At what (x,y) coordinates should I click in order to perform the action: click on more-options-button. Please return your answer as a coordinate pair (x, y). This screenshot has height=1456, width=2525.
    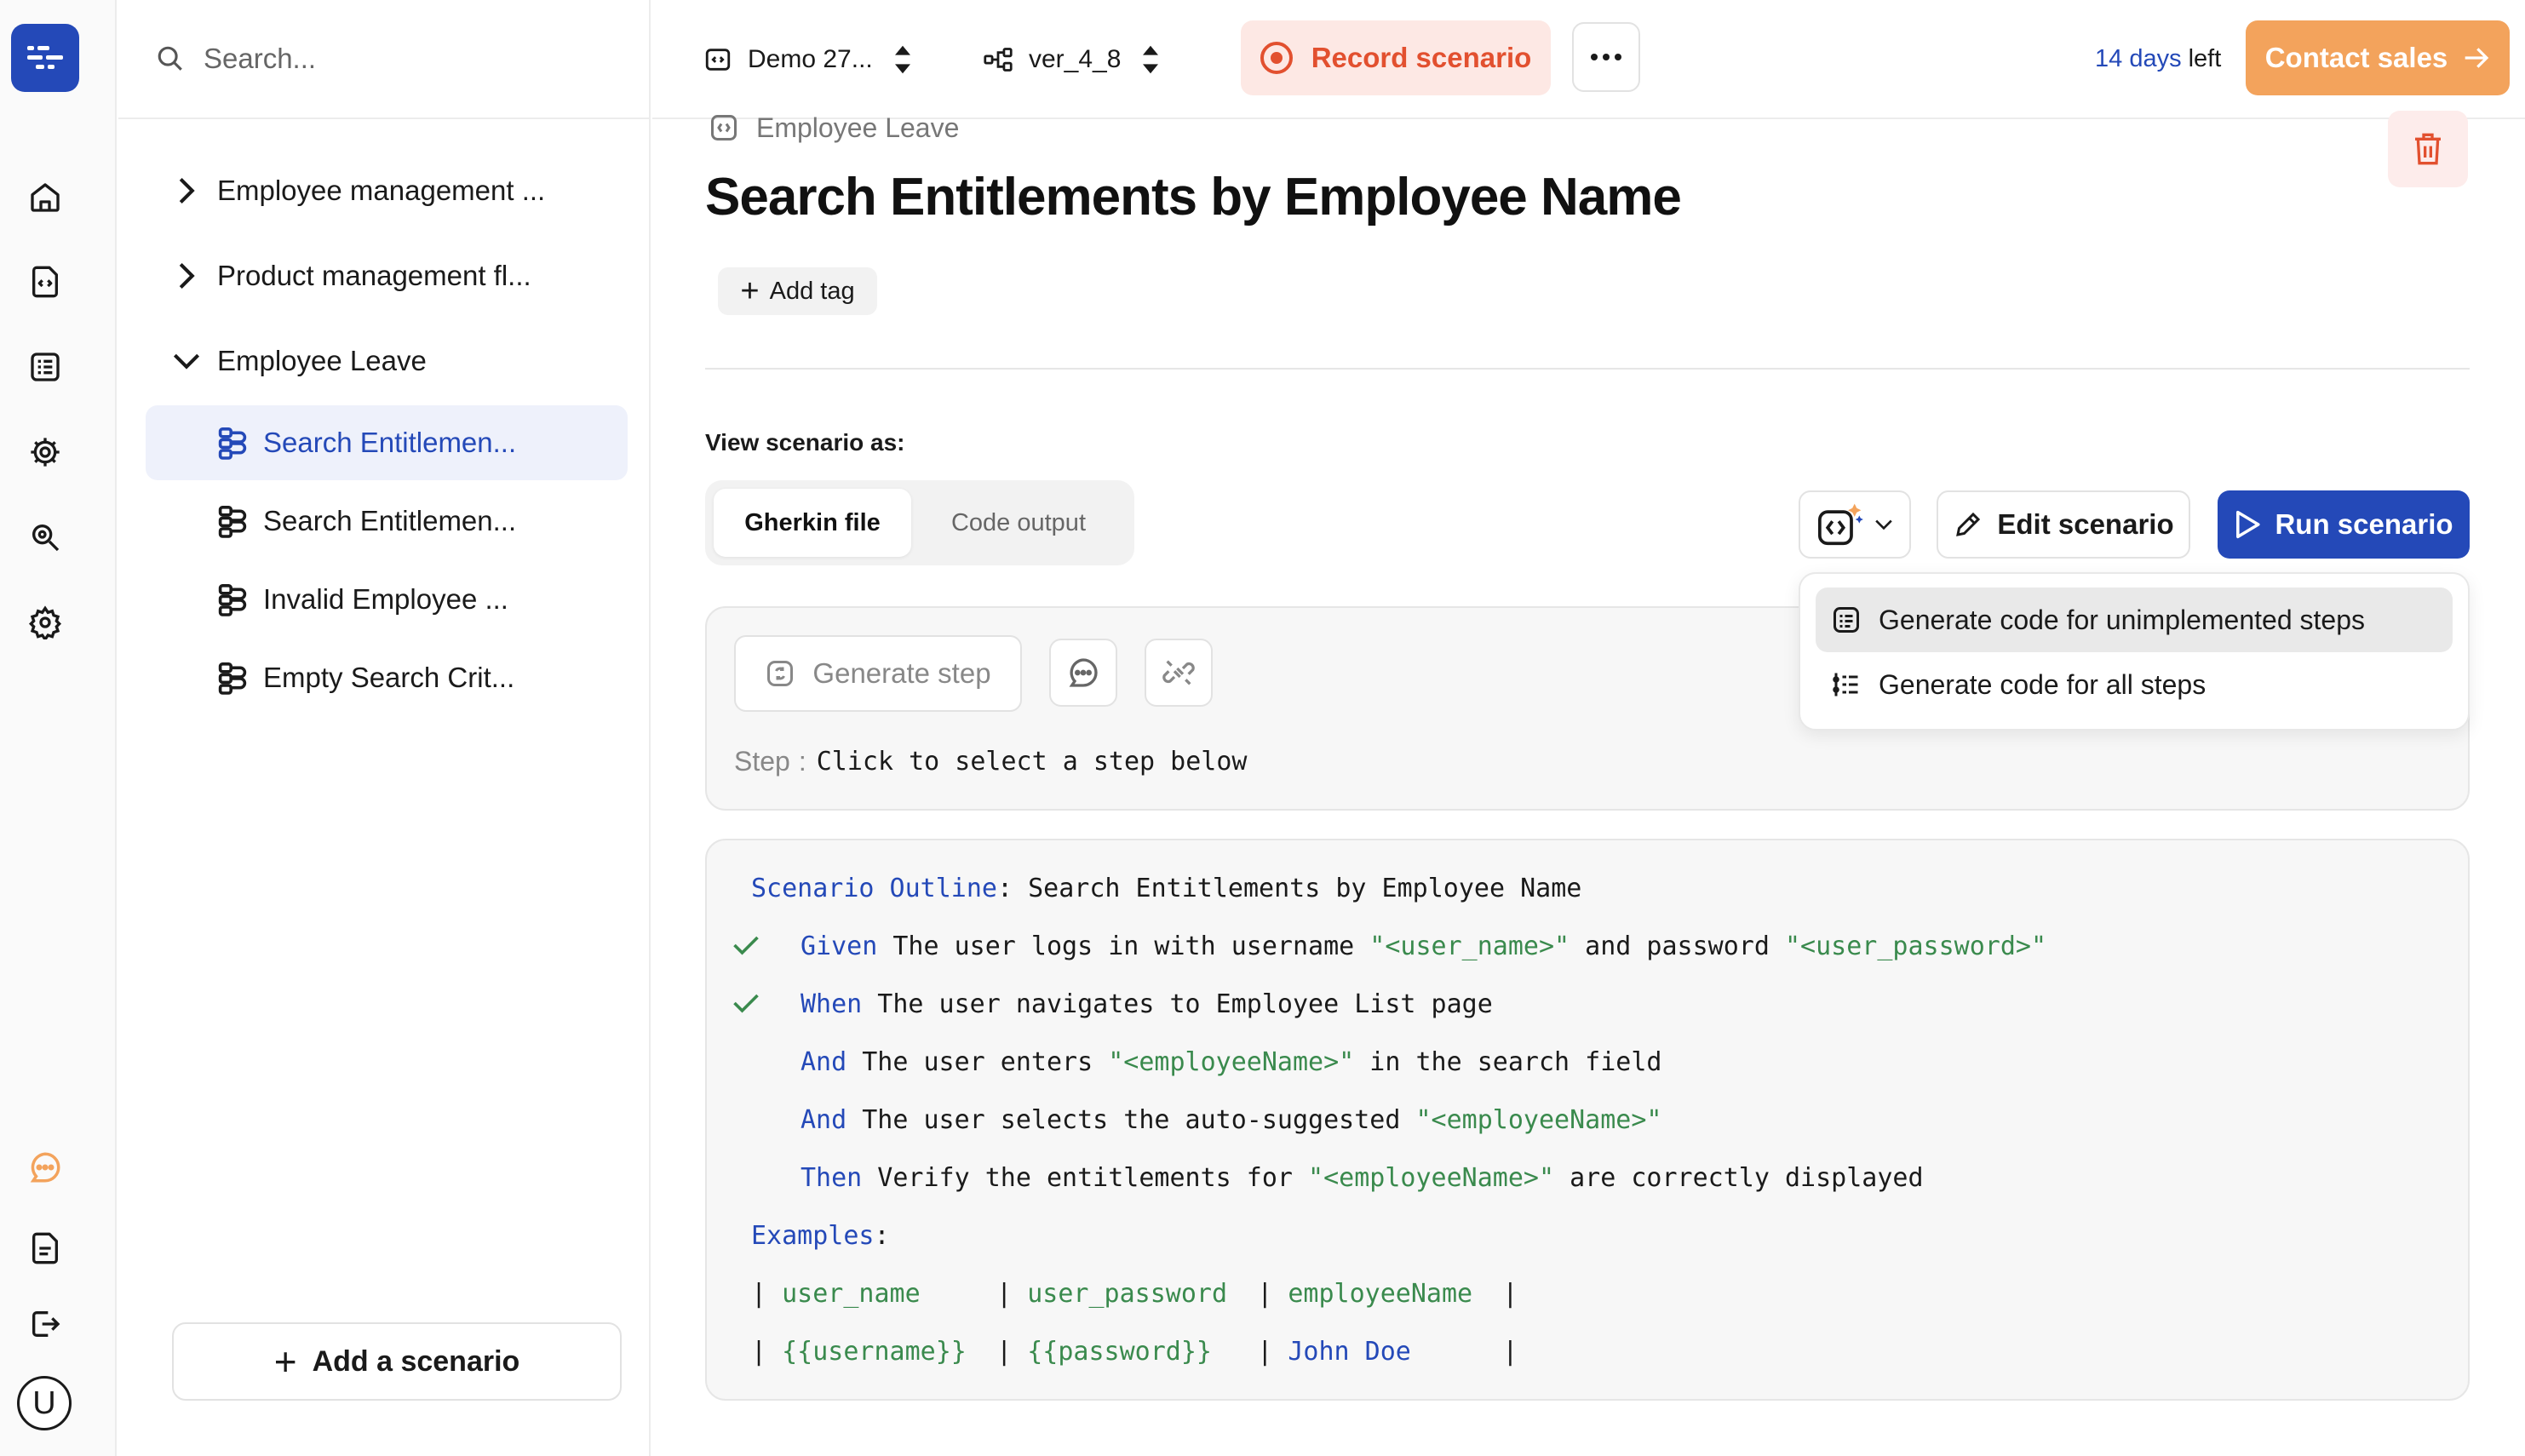
    Looking at the image, I should click on (1606, 57).